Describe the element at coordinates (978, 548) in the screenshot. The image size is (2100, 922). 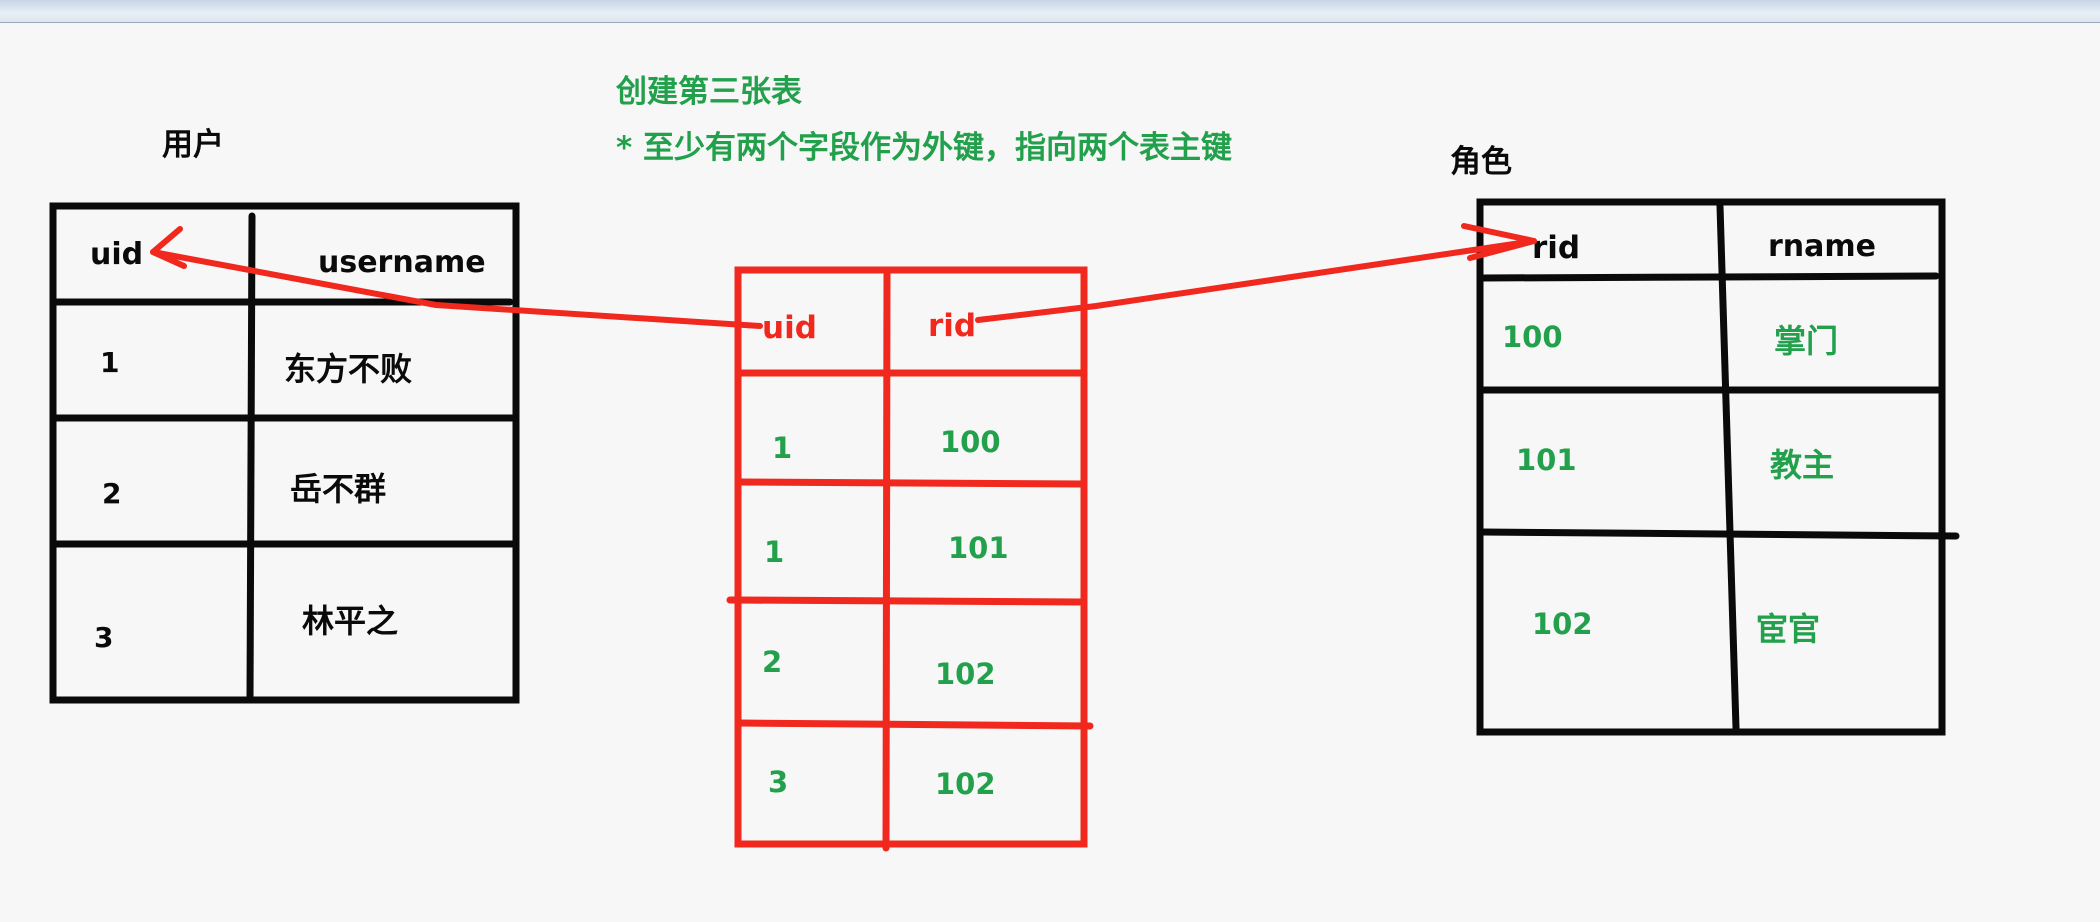
I see `link-table-cell-rid: 101` at that location.